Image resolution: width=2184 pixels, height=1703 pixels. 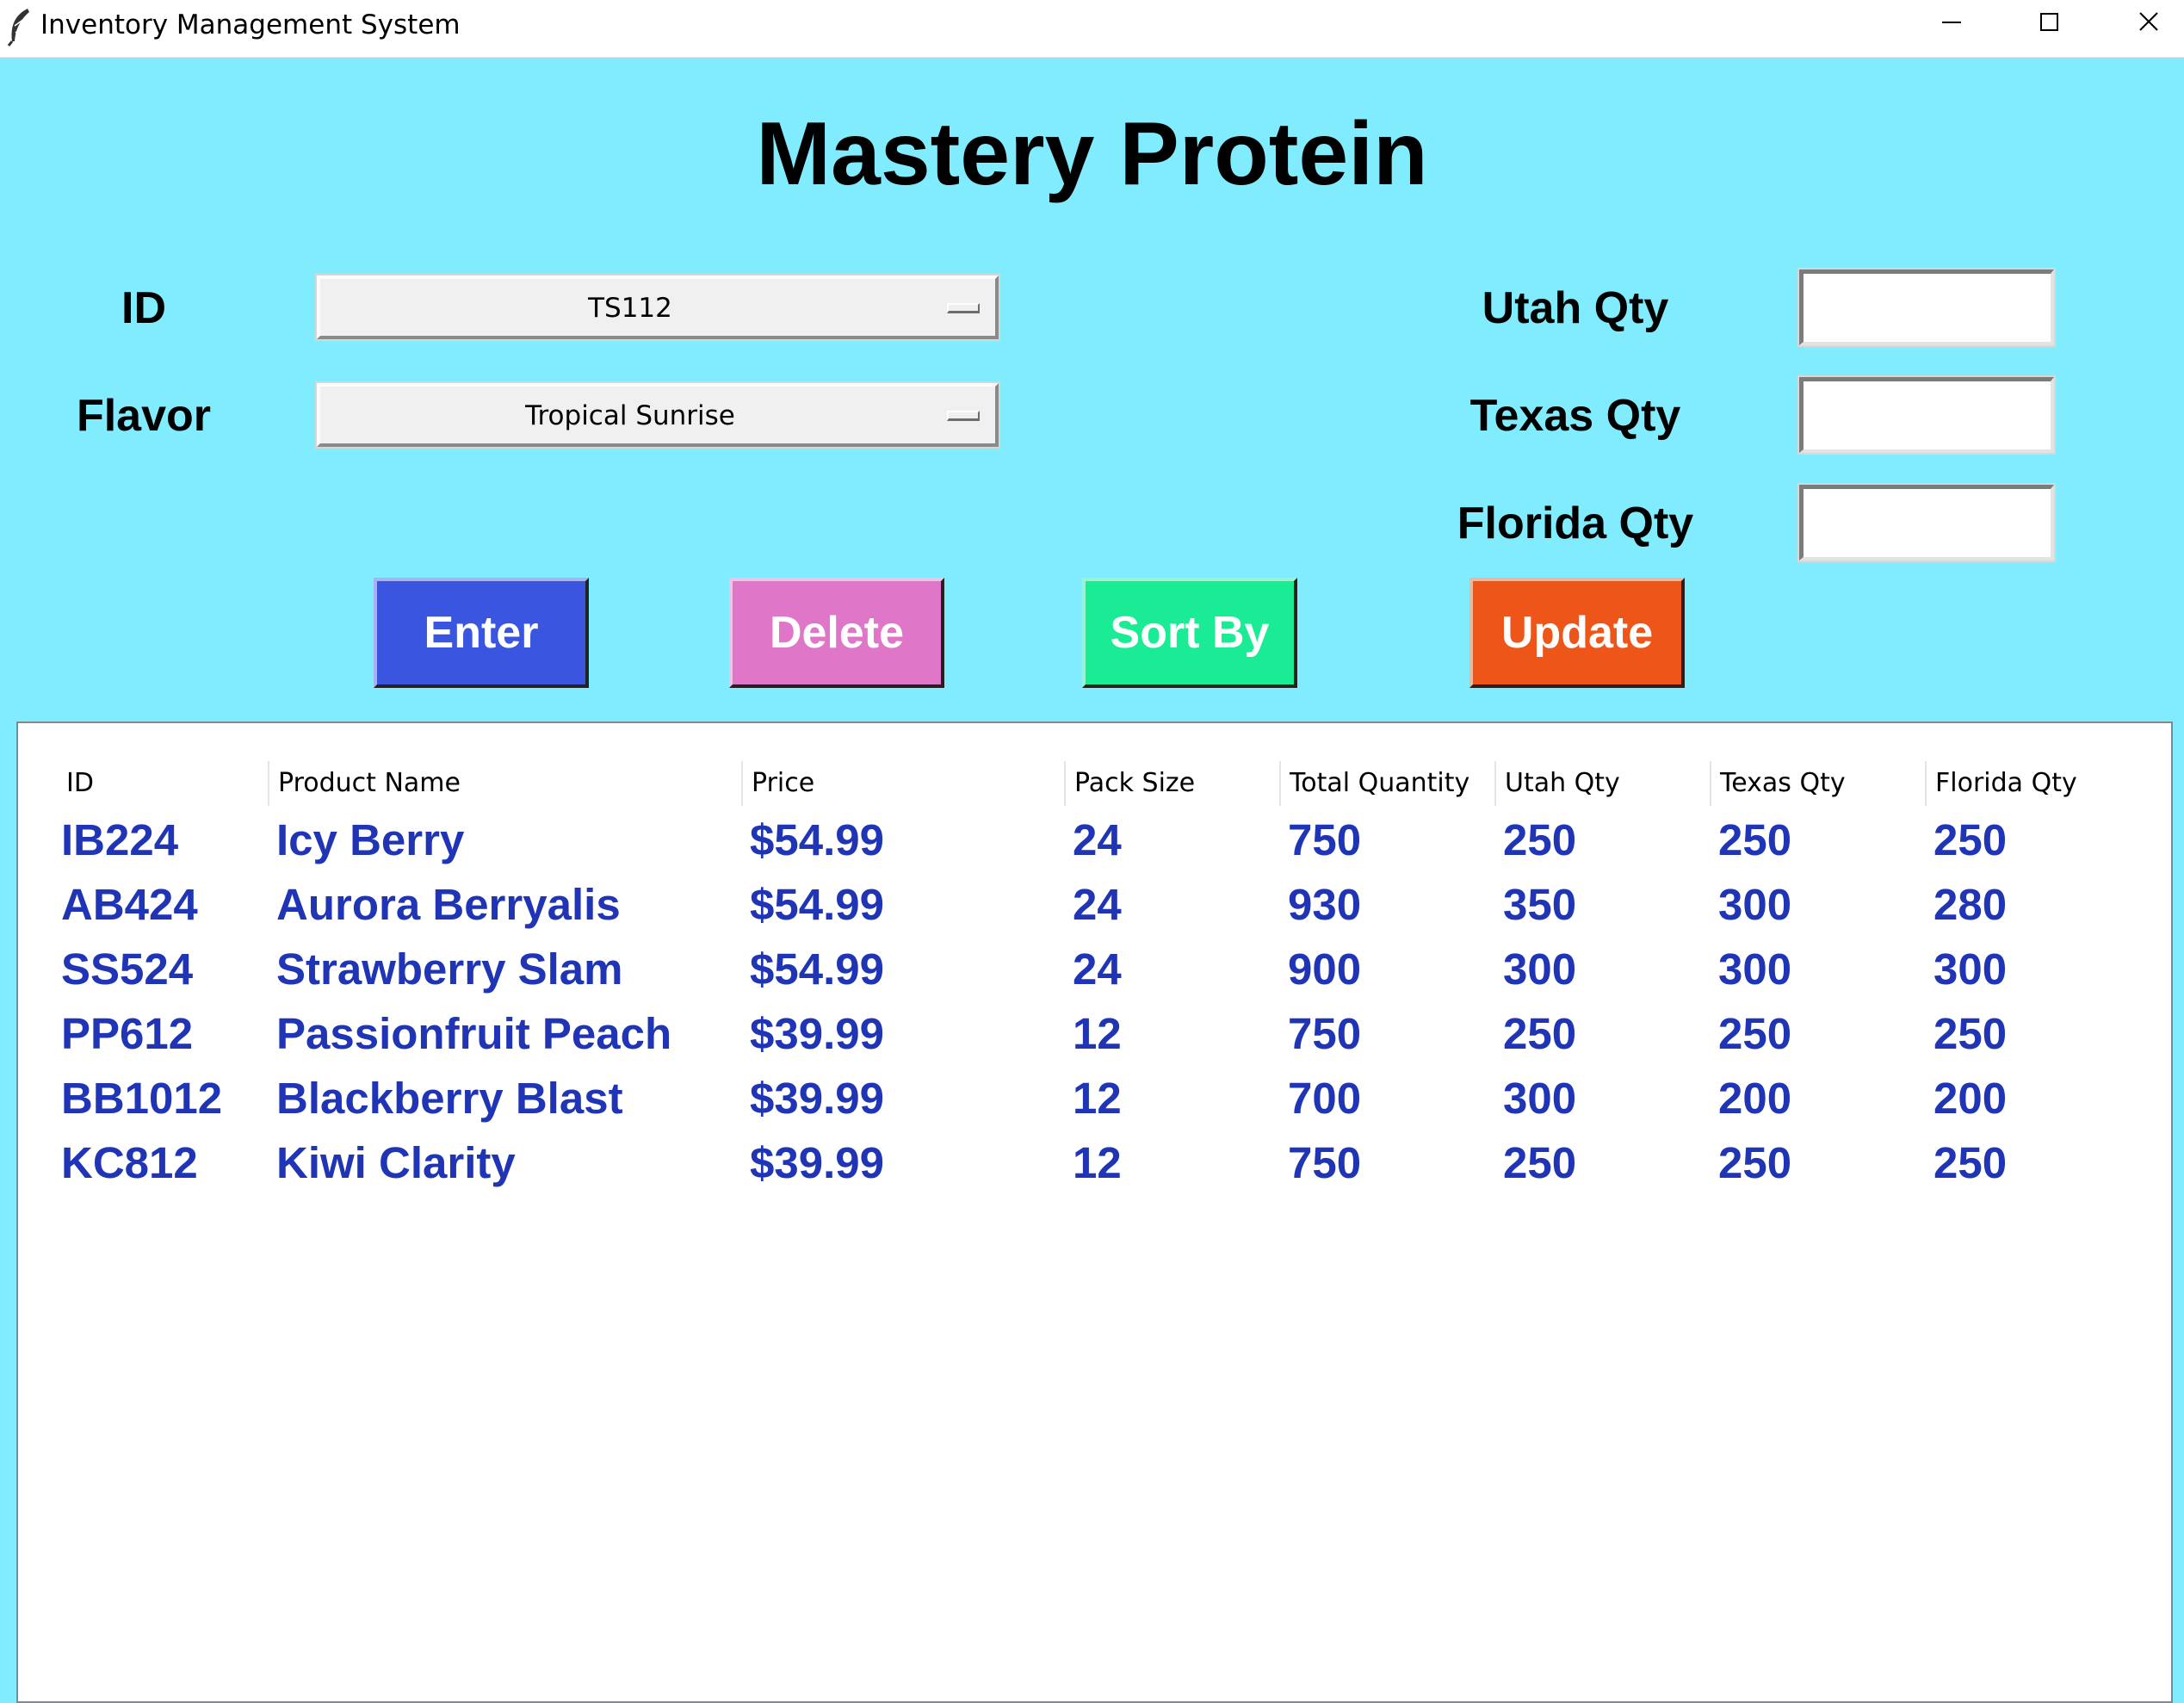 What do you see at coordinates (2033, 783) in the screenshot?
I see `column-header: Florida Qty` at bounding box center [2033, 783].